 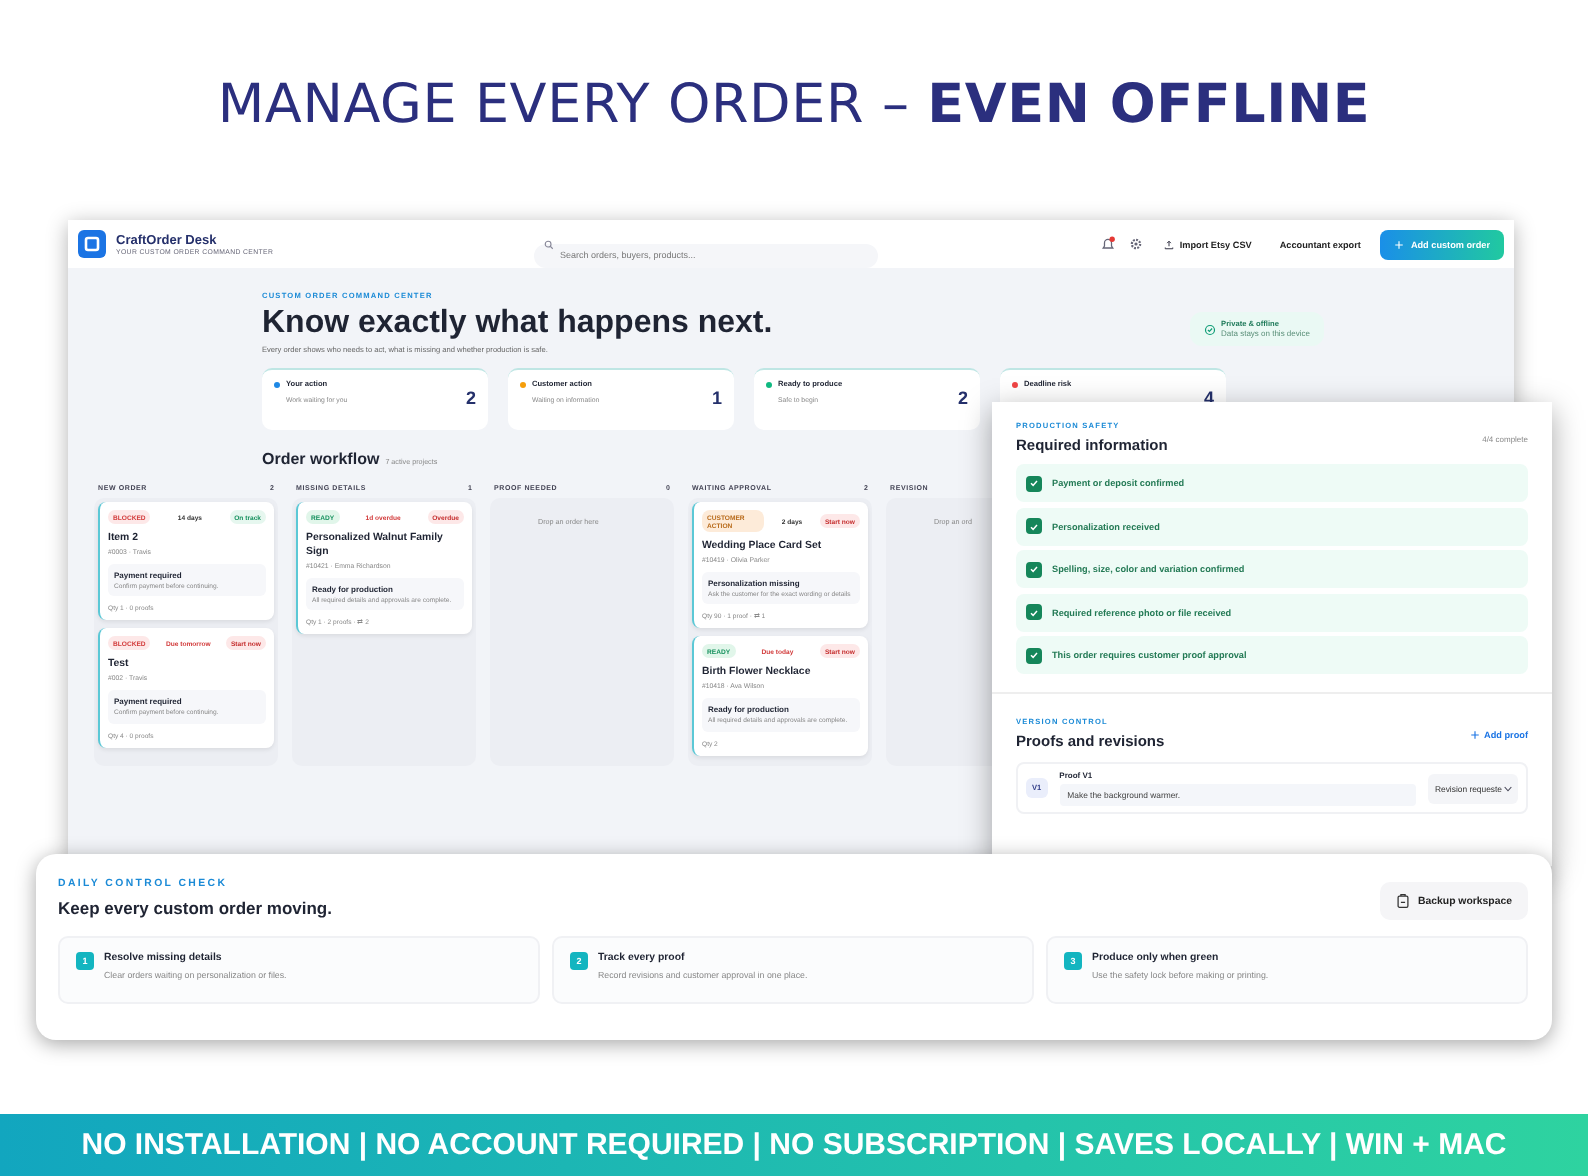 I want to click on workflow-title: Order workflow, so click(x=321, y=459).